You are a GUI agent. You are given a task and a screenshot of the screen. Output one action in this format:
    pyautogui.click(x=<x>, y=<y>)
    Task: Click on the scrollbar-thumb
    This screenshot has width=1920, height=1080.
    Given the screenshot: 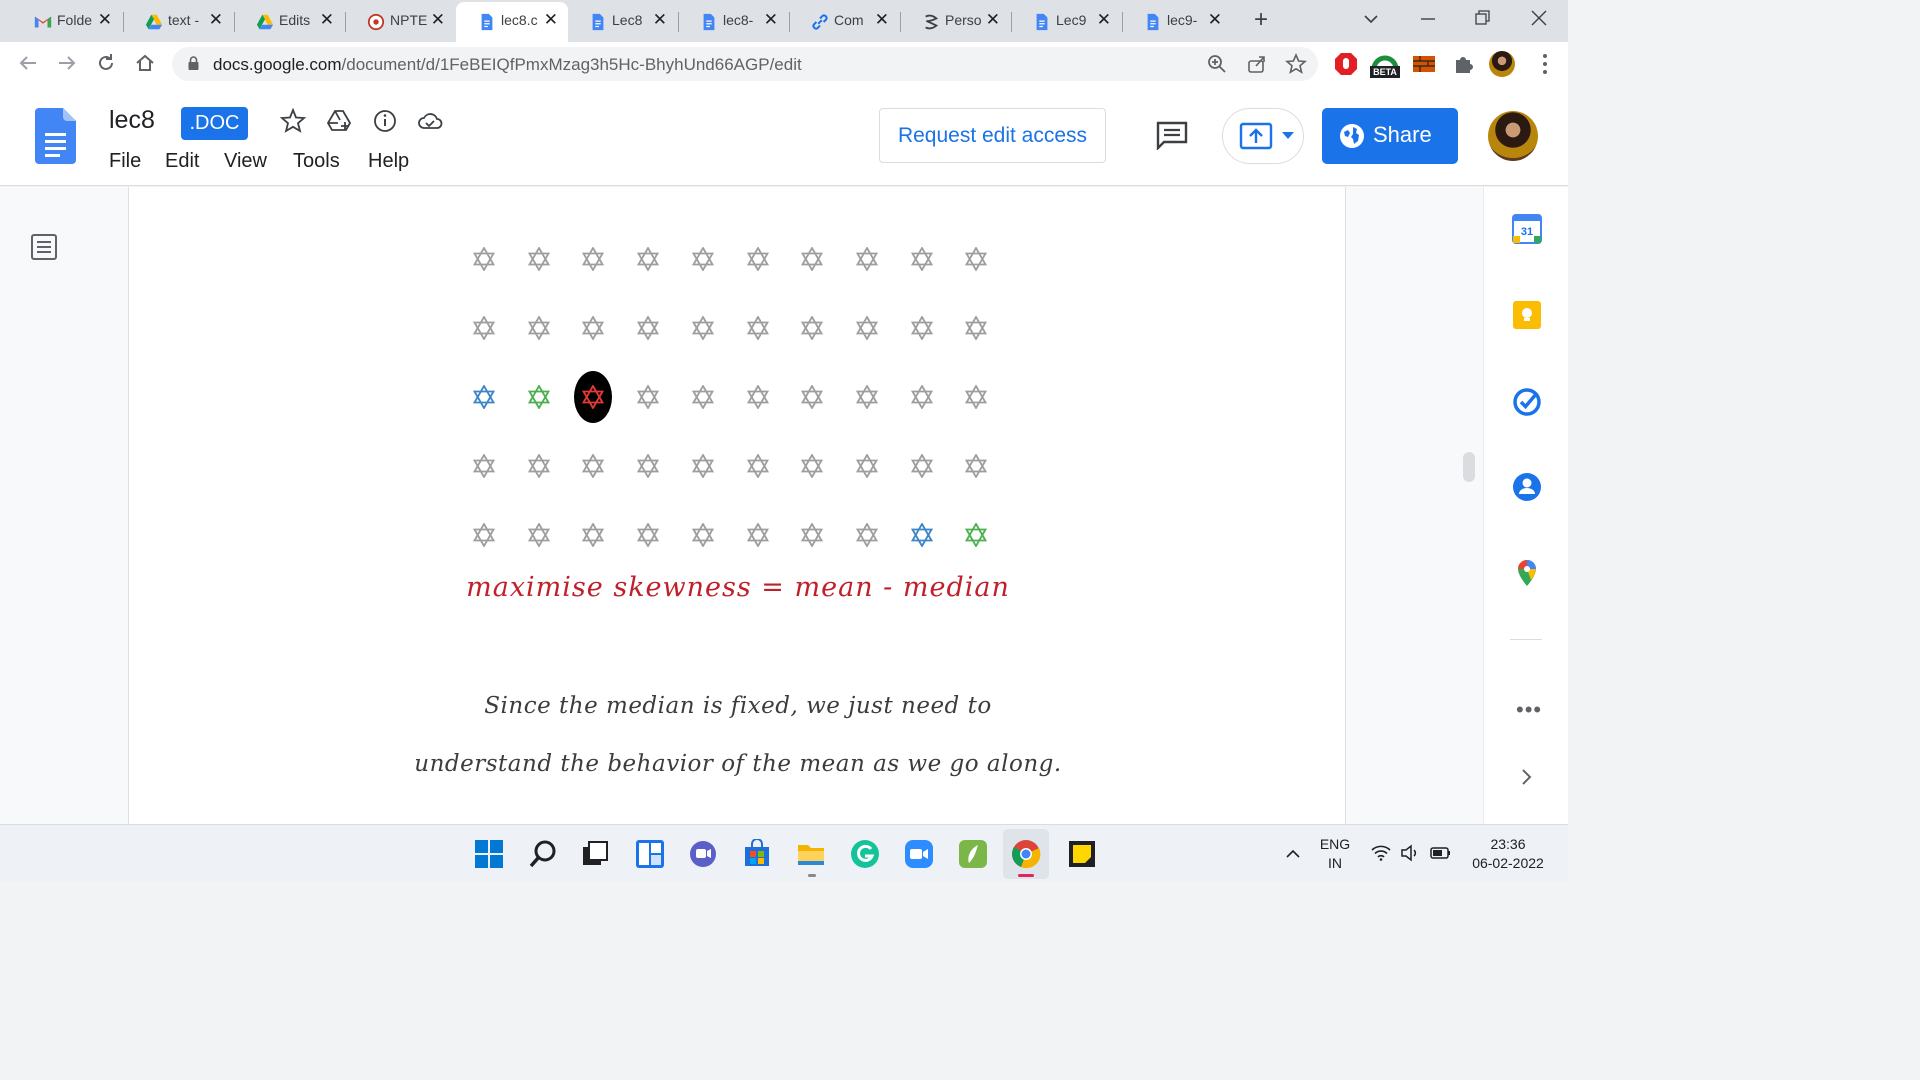 What is the action you would take?
    pyautogui.click(x=1469, y=467)
    